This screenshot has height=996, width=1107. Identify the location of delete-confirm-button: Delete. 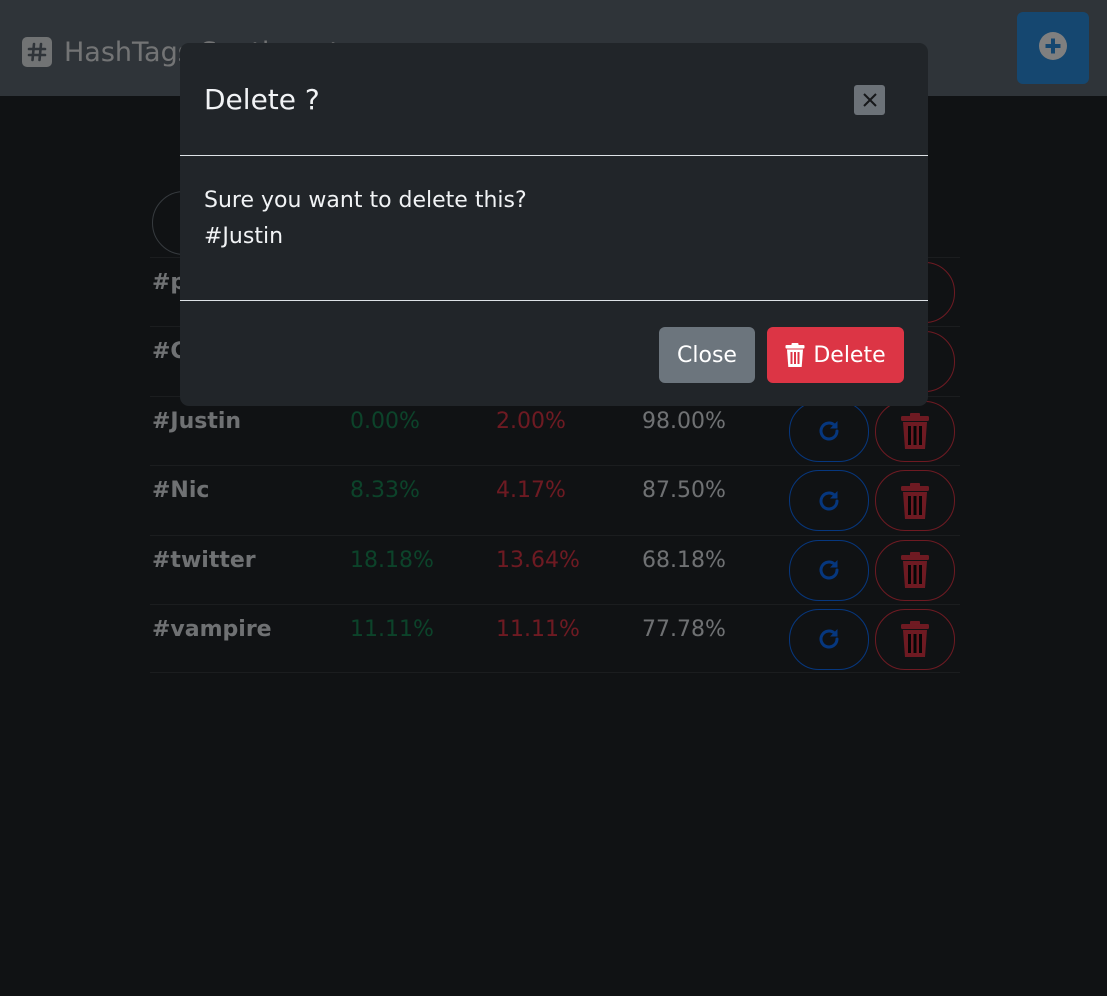
(835, 355).